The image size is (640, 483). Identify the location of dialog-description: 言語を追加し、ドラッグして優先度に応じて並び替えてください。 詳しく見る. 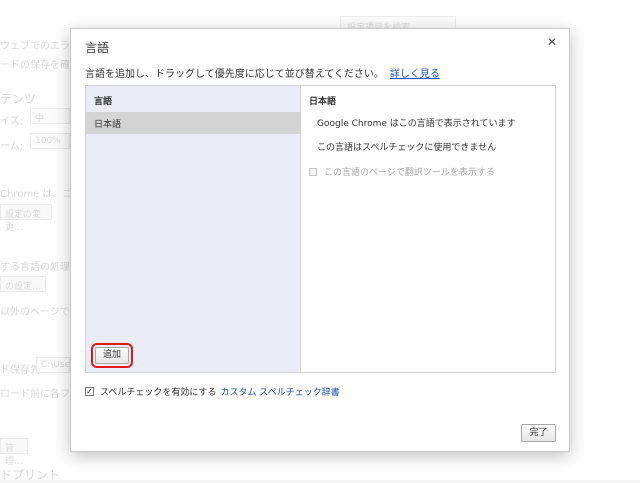
(262, 72).